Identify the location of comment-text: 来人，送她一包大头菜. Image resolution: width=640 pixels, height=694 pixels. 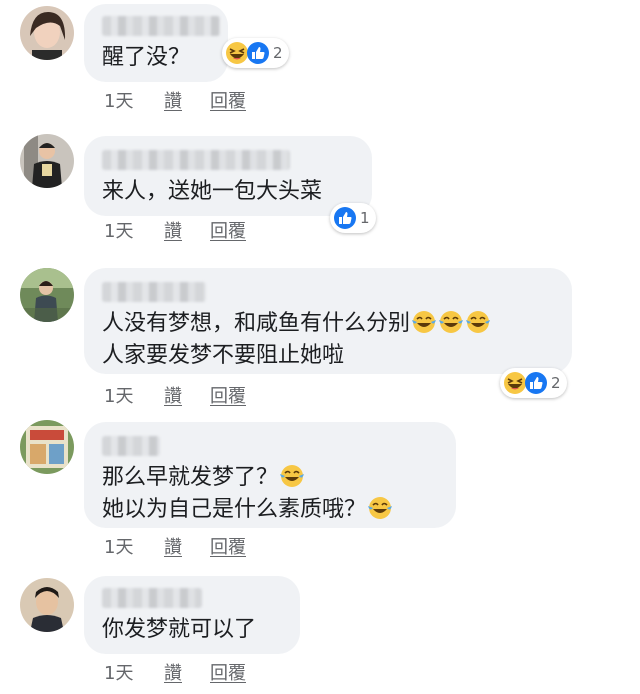
(212, 191).